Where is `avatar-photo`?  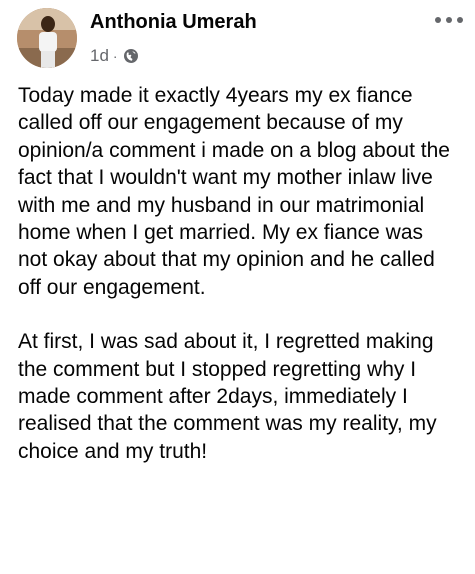
avatar-photo is located at coordinates (47, 38).